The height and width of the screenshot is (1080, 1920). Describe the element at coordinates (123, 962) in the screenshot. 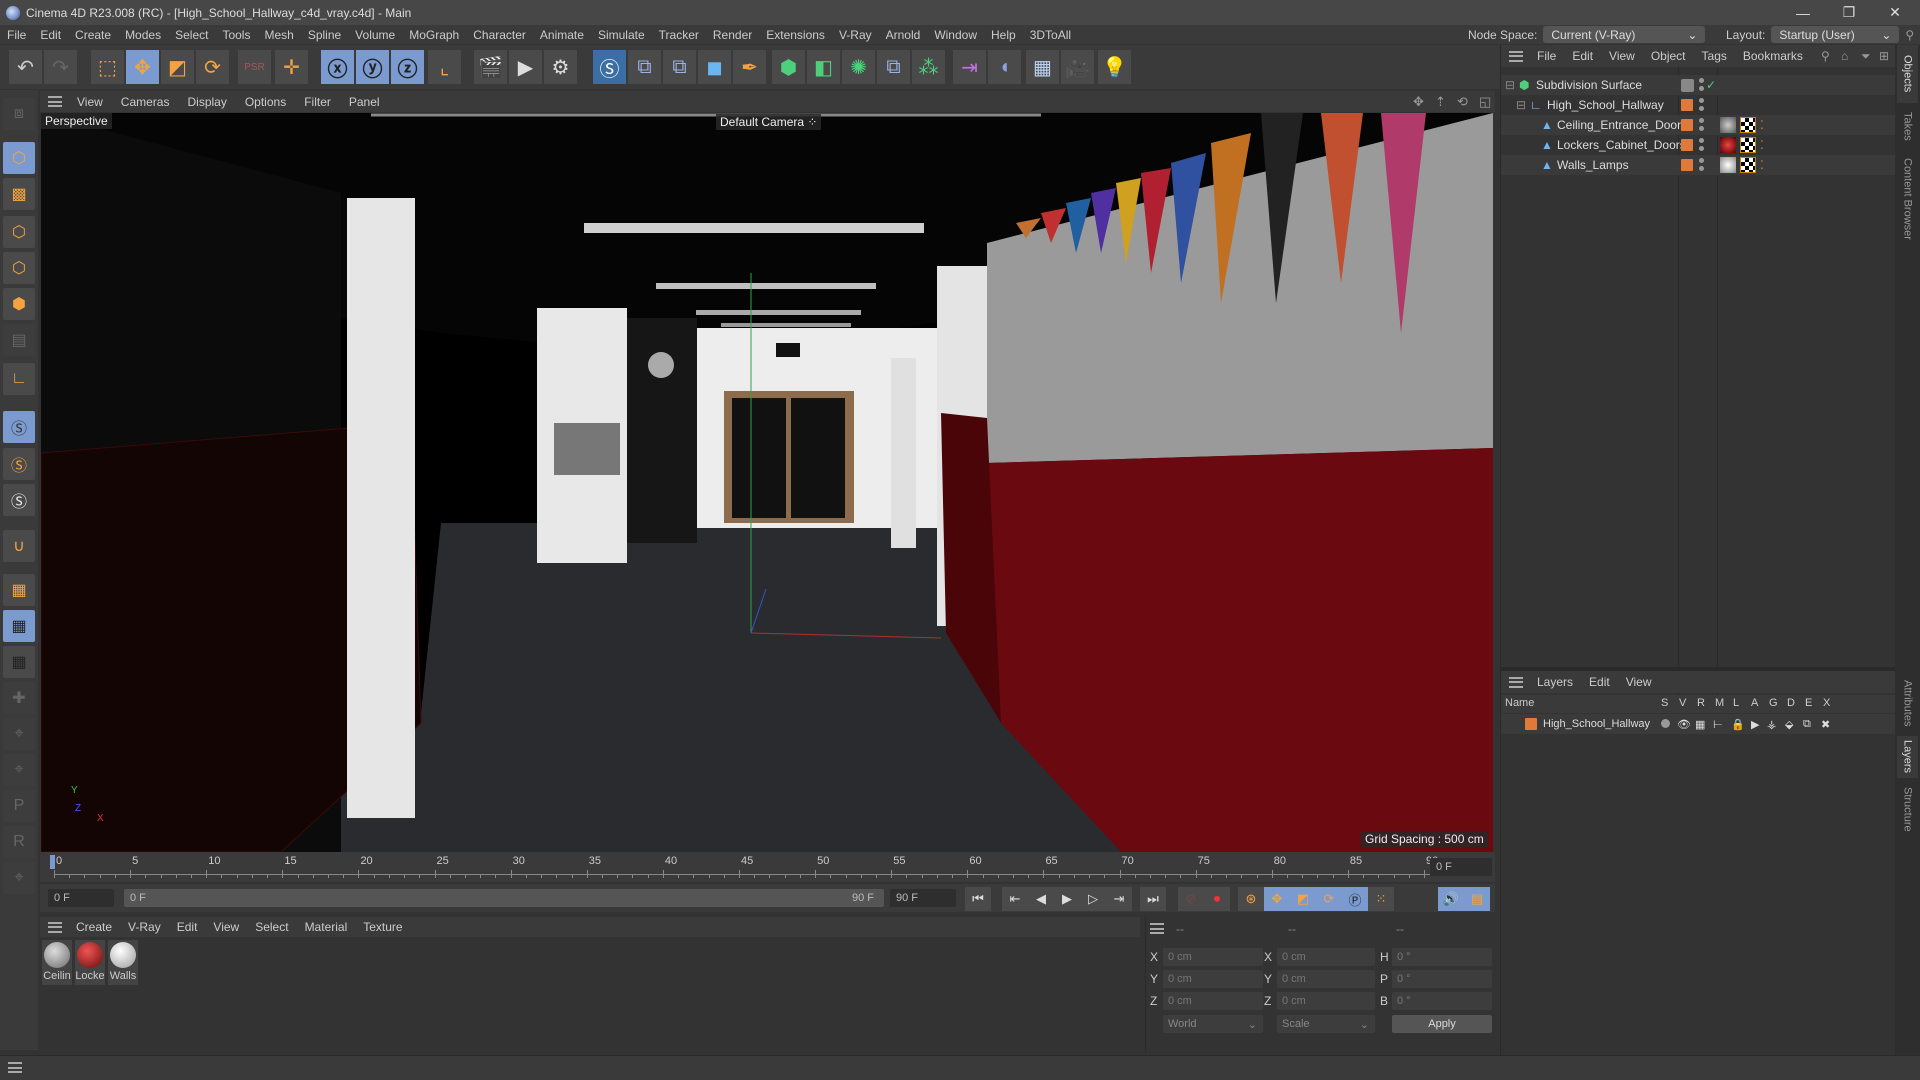

I see `material-swatch: Walls` at that location.